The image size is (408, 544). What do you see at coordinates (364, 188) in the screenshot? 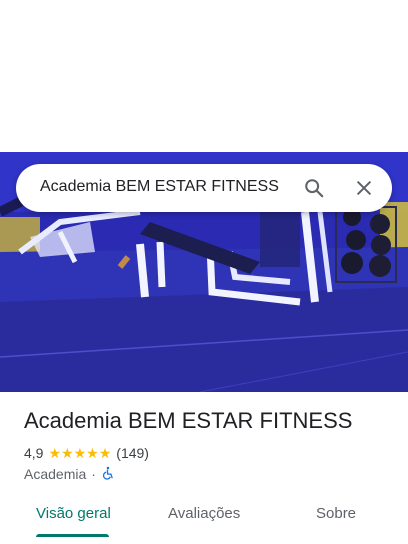
I see `close-icon` at bounding box center [364, 188].